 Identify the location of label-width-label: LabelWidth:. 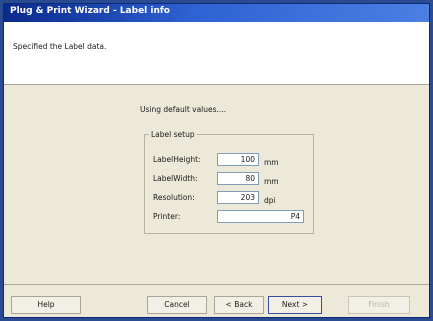
(175, 178).